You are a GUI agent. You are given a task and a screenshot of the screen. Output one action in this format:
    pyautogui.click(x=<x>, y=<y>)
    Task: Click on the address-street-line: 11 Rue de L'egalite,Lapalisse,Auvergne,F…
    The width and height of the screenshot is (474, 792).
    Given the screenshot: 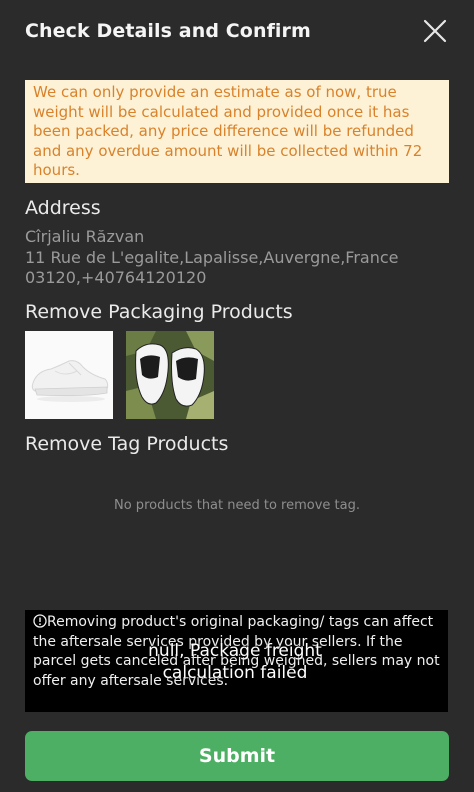 What is the action you would take?
    pyautogui.click(x=212, y=257)
    